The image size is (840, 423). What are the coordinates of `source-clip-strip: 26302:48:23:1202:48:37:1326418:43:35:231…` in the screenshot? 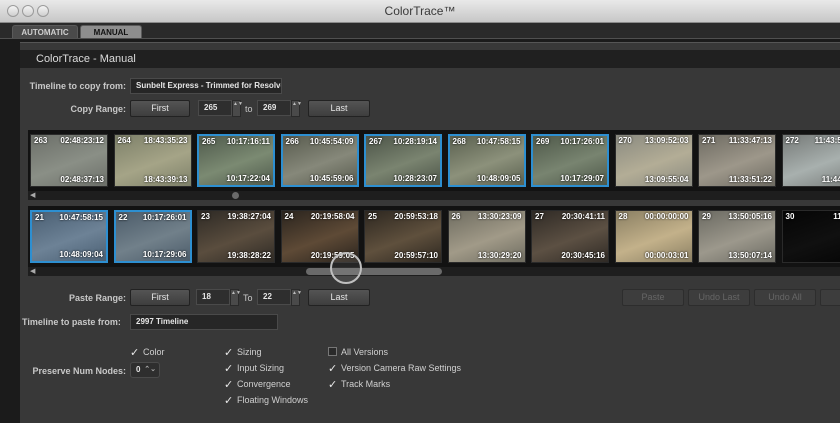 It's located at (434, 160).